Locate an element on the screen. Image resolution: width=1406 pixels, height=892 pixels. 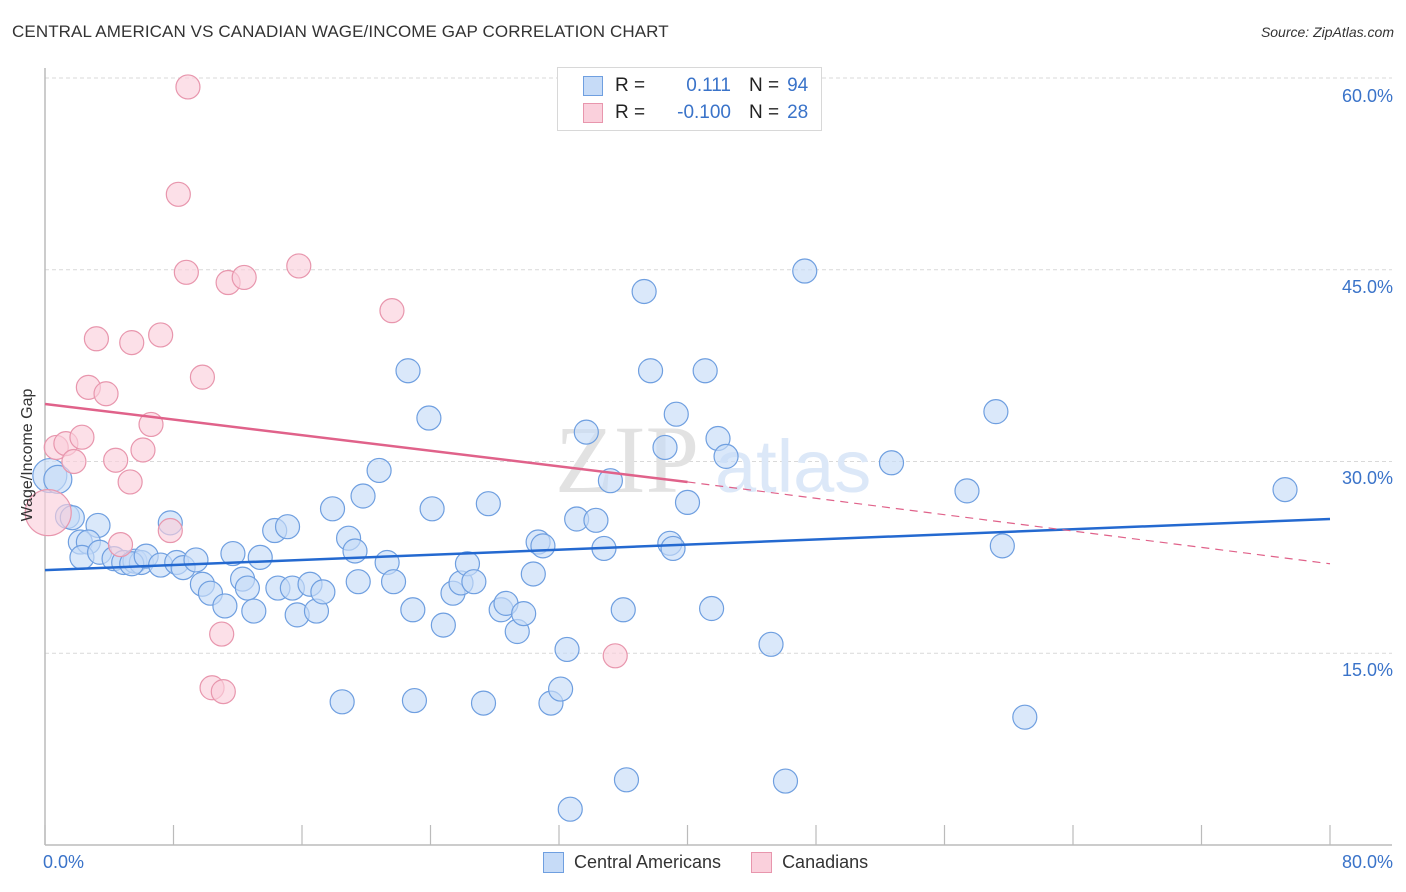
y-tick-label-45: 45.0% is located at coordinates (1367, 287).